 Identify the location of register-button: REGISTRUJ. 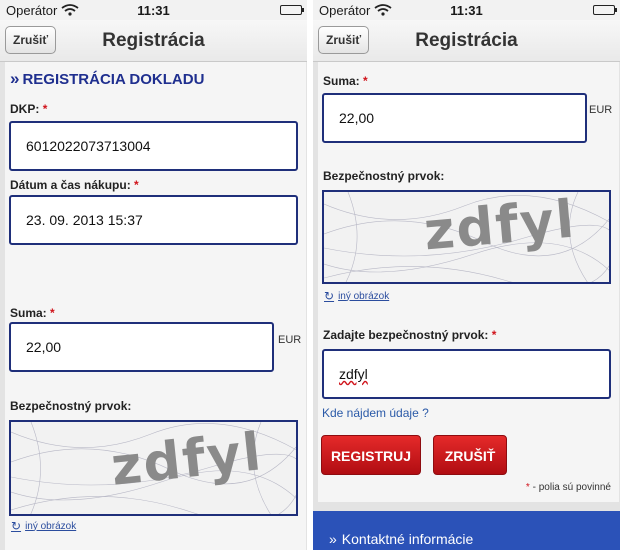
(371, 455).